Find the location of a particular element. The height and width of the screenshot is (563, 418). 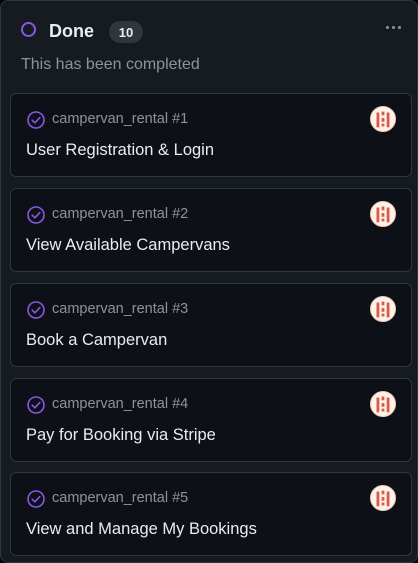

item-count-badge: 10 is located at coordinates (126, 32).